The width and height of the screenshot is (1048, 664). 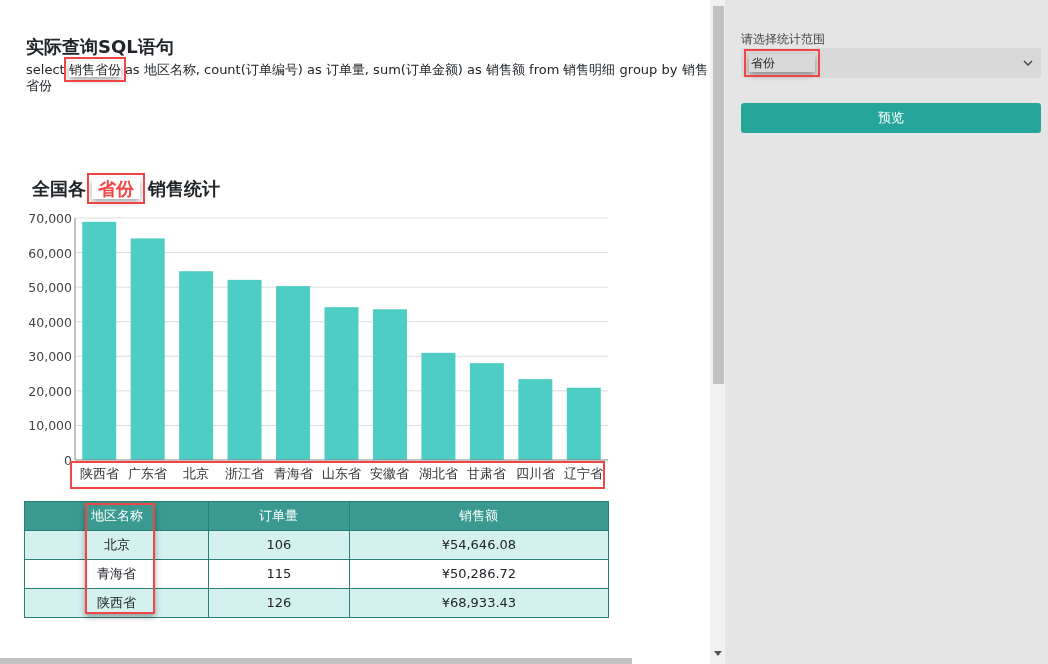 What do you see at coordinates (783, 39) in the screenshot?
I see `field-label: 请选择统计范围` at bounding box center [783, 39].